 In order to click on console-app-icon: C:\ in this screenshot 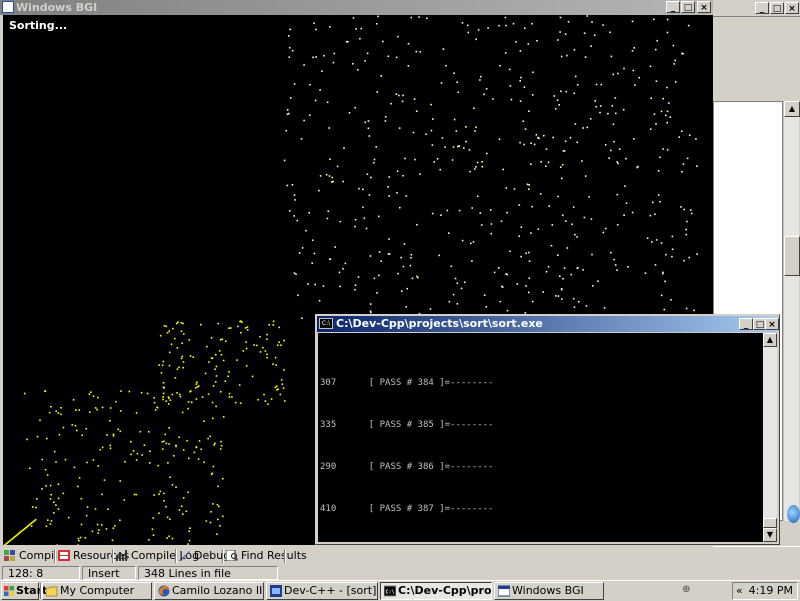, I will do `click(326, 323)`.